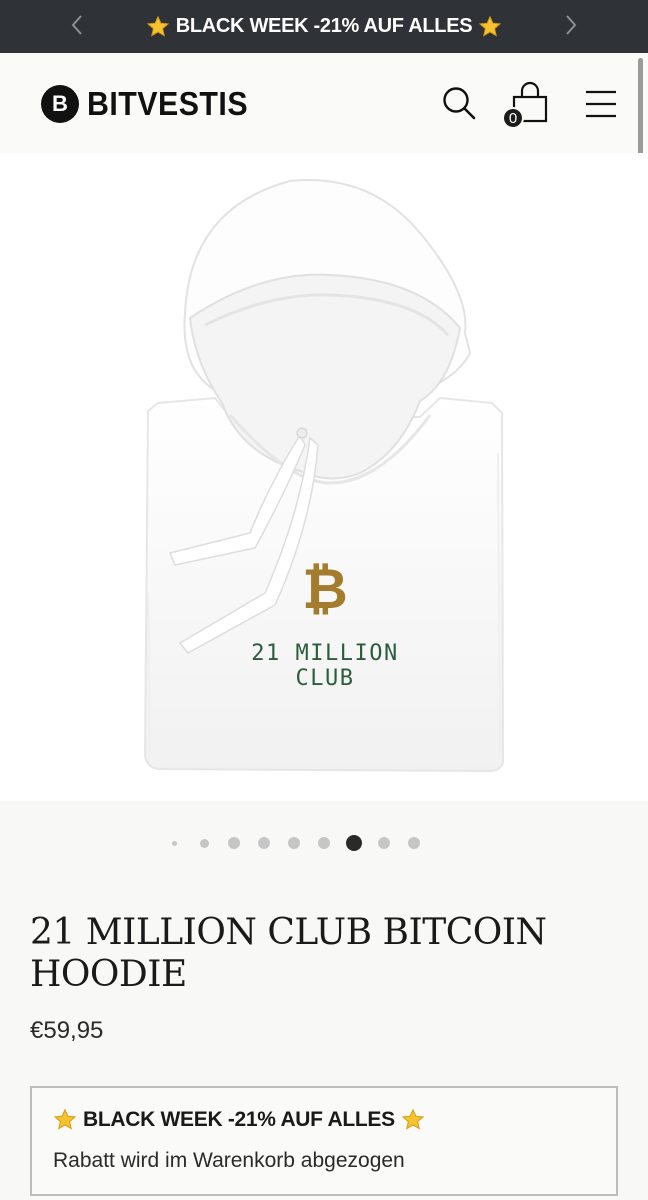 This screenshot has height=1200, width=648. What do you see at coordinates (459, 103) in the screenshot?
I see `search-icon` at bounding box center [459, 103].